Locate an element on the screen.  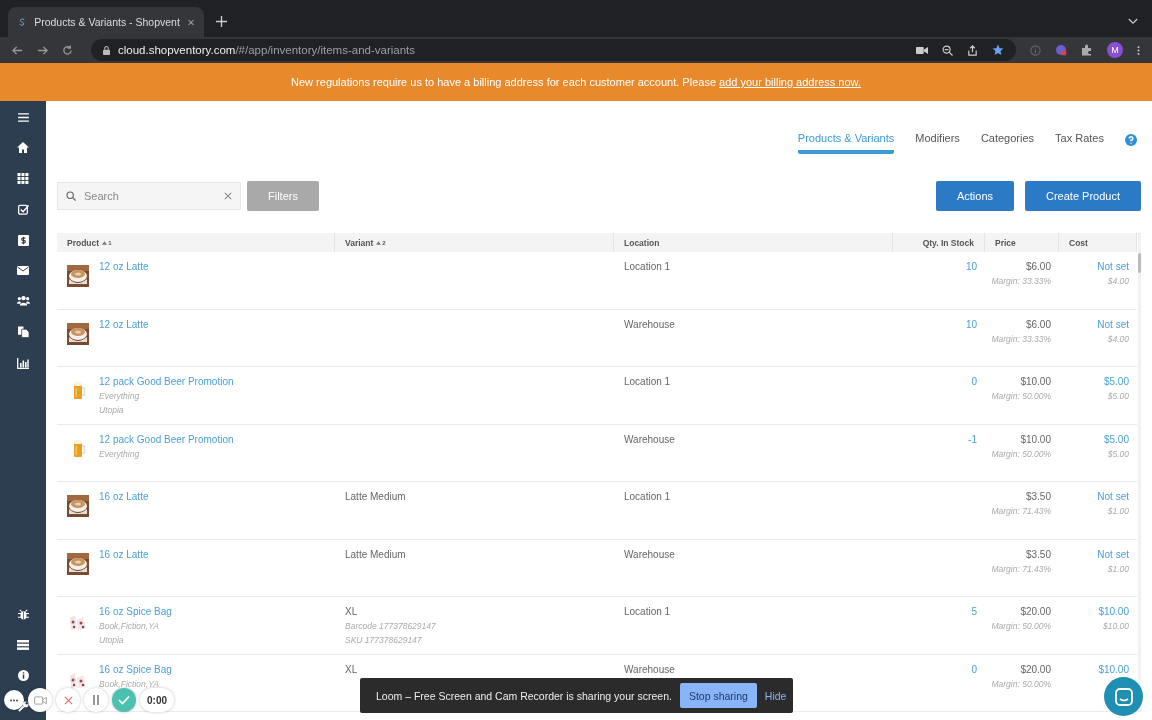
puzzle-icon is located at coordinates (1087, 50).